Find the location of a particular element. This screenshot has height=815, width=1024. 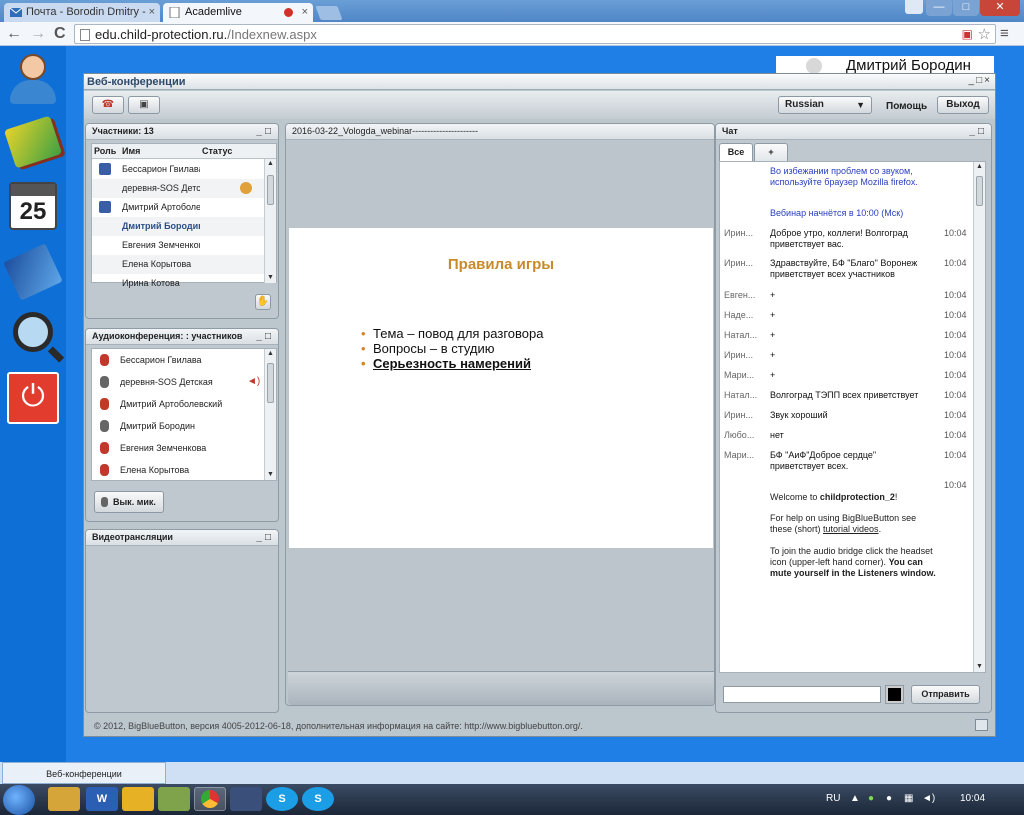

volume-icon: ◄) is located at coordinates (928, 798).